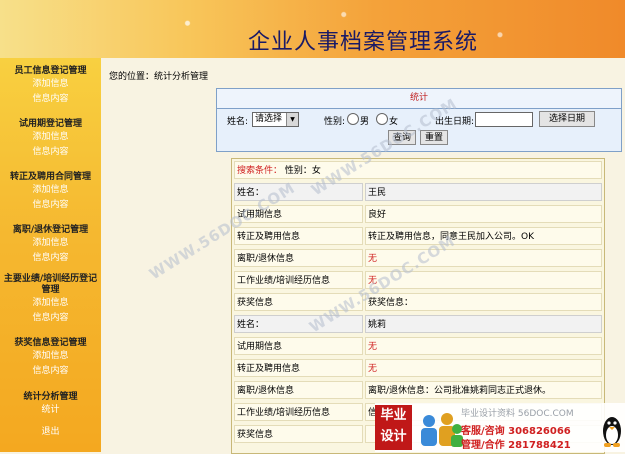 Image resolution: width=625 pixels, height=454 pixels. What do you see at coordinates (50, 124) in the screenshot?
I see `sidebar-group-title: 试用期登记管理` at bounding box center [50, 124].